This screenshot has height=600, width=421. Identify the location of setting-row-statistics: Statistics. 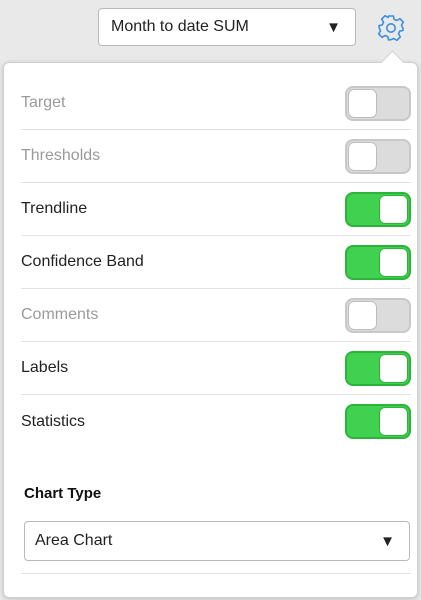
(216, 421).